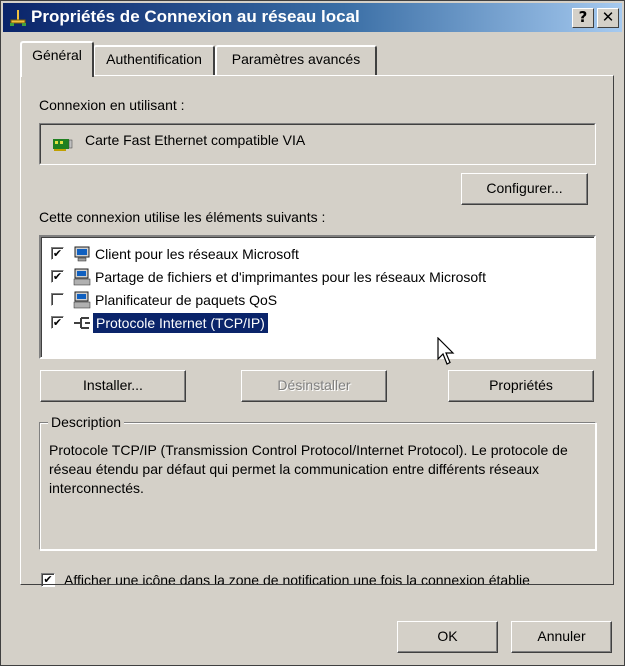  What do you see at coordinates (447, 637) in the screenshot?
I see `ok-button: OK` at bounding box center [447, 637].